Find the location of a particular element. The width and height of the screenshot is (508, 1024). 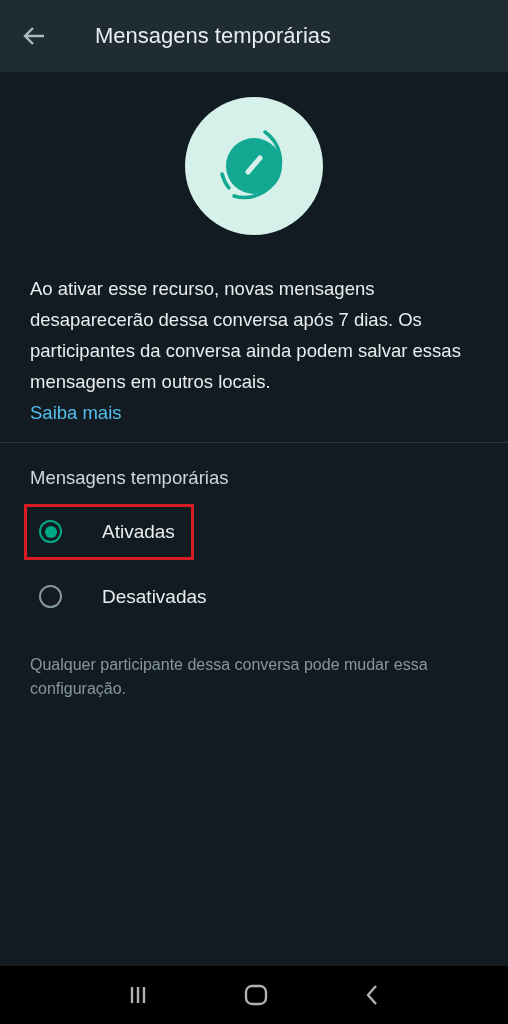

footnote-text: Qualquer participante dessa conversa pode mudar essa configuração. is located at coordinates (229, 677).